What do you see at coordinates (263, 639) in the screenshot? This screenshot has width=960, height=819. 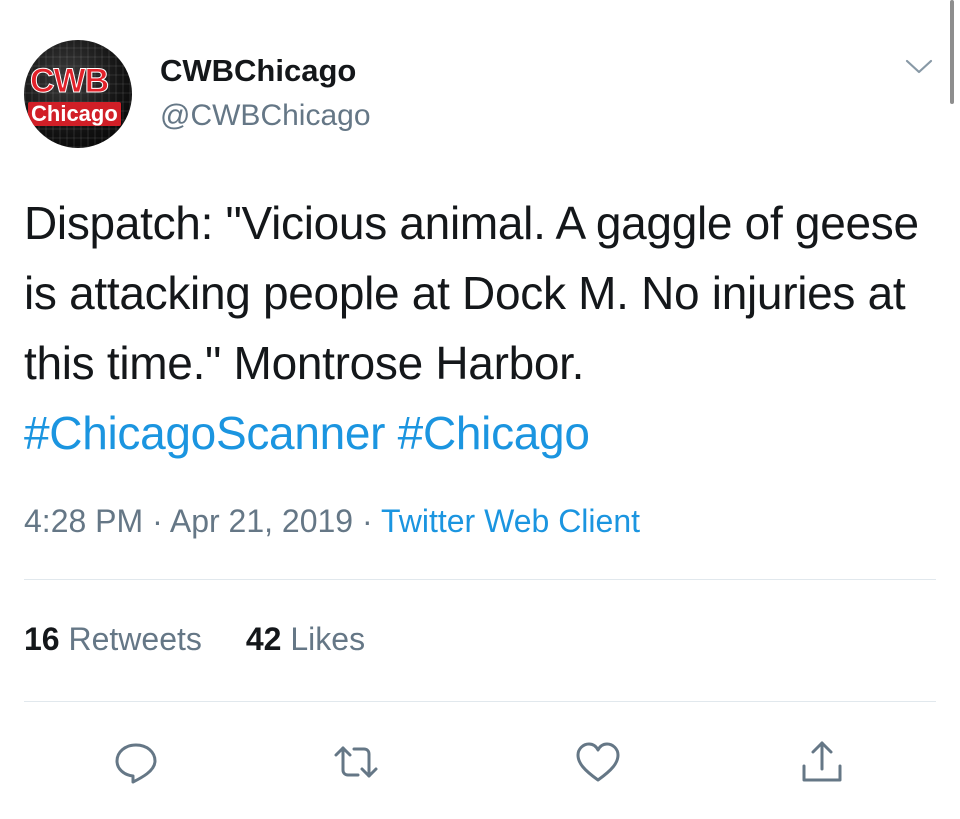 I see `likes-count: 42` at bounding box center [263, 639].